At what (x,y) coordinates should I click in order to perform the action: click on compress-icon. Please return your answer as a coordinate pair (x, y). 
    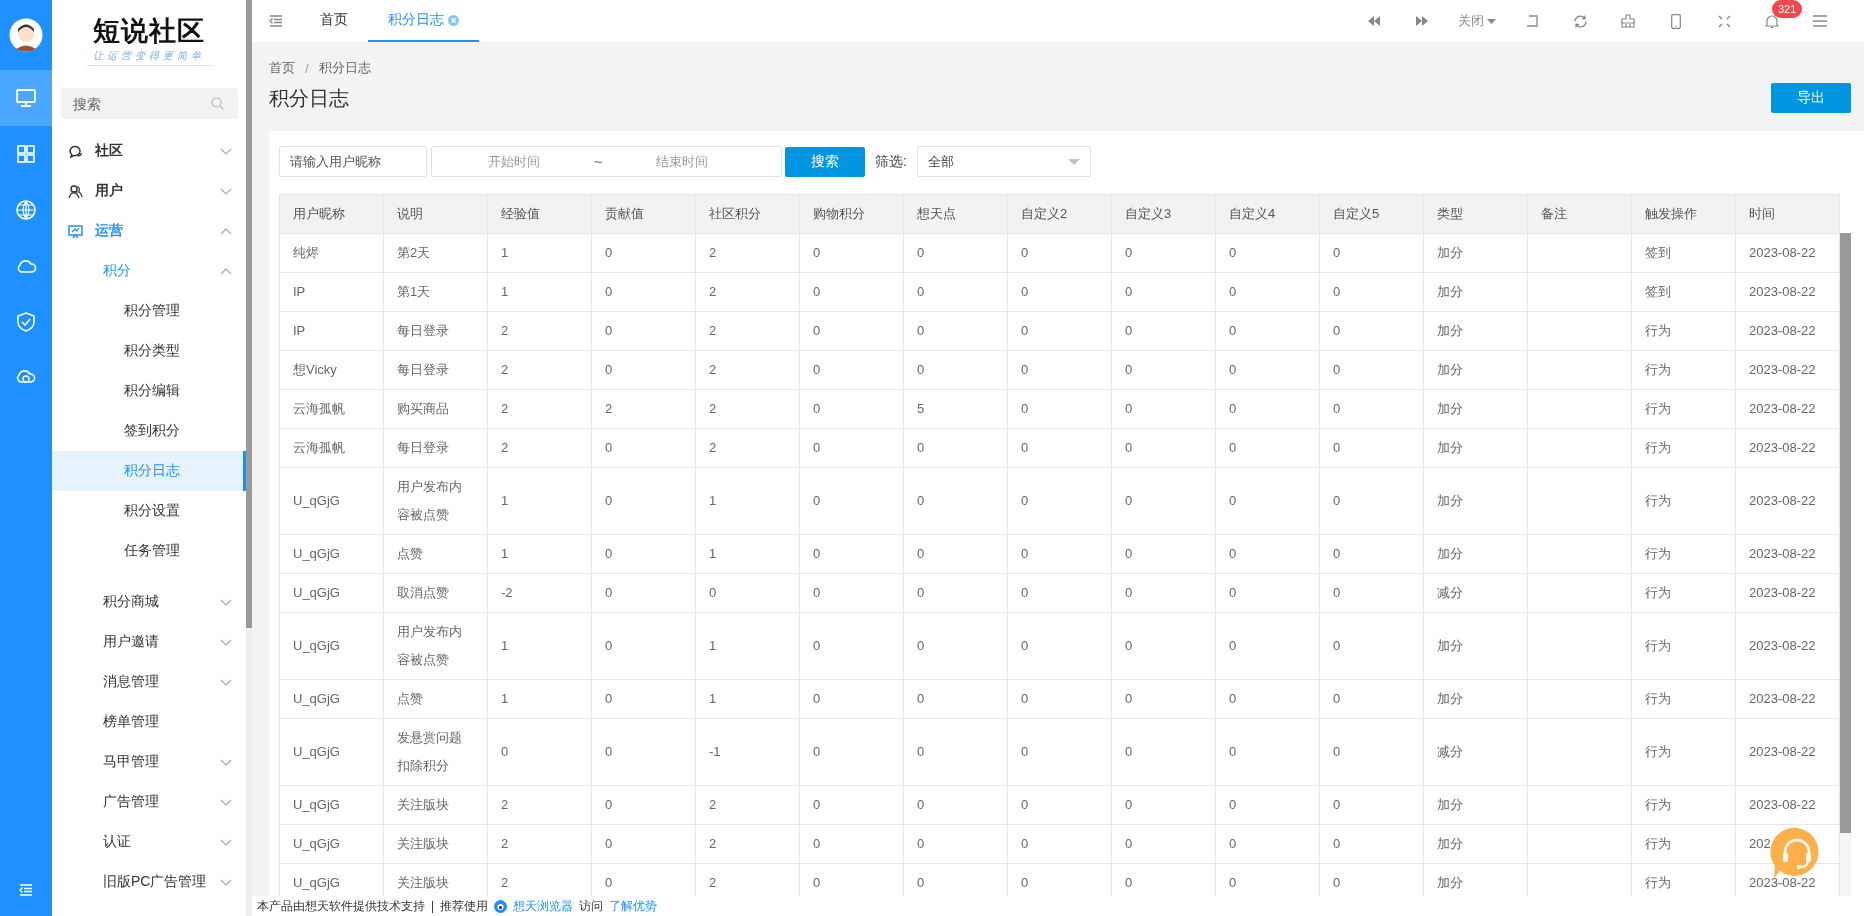
    Looking at the image, I should click on (1724, 21).